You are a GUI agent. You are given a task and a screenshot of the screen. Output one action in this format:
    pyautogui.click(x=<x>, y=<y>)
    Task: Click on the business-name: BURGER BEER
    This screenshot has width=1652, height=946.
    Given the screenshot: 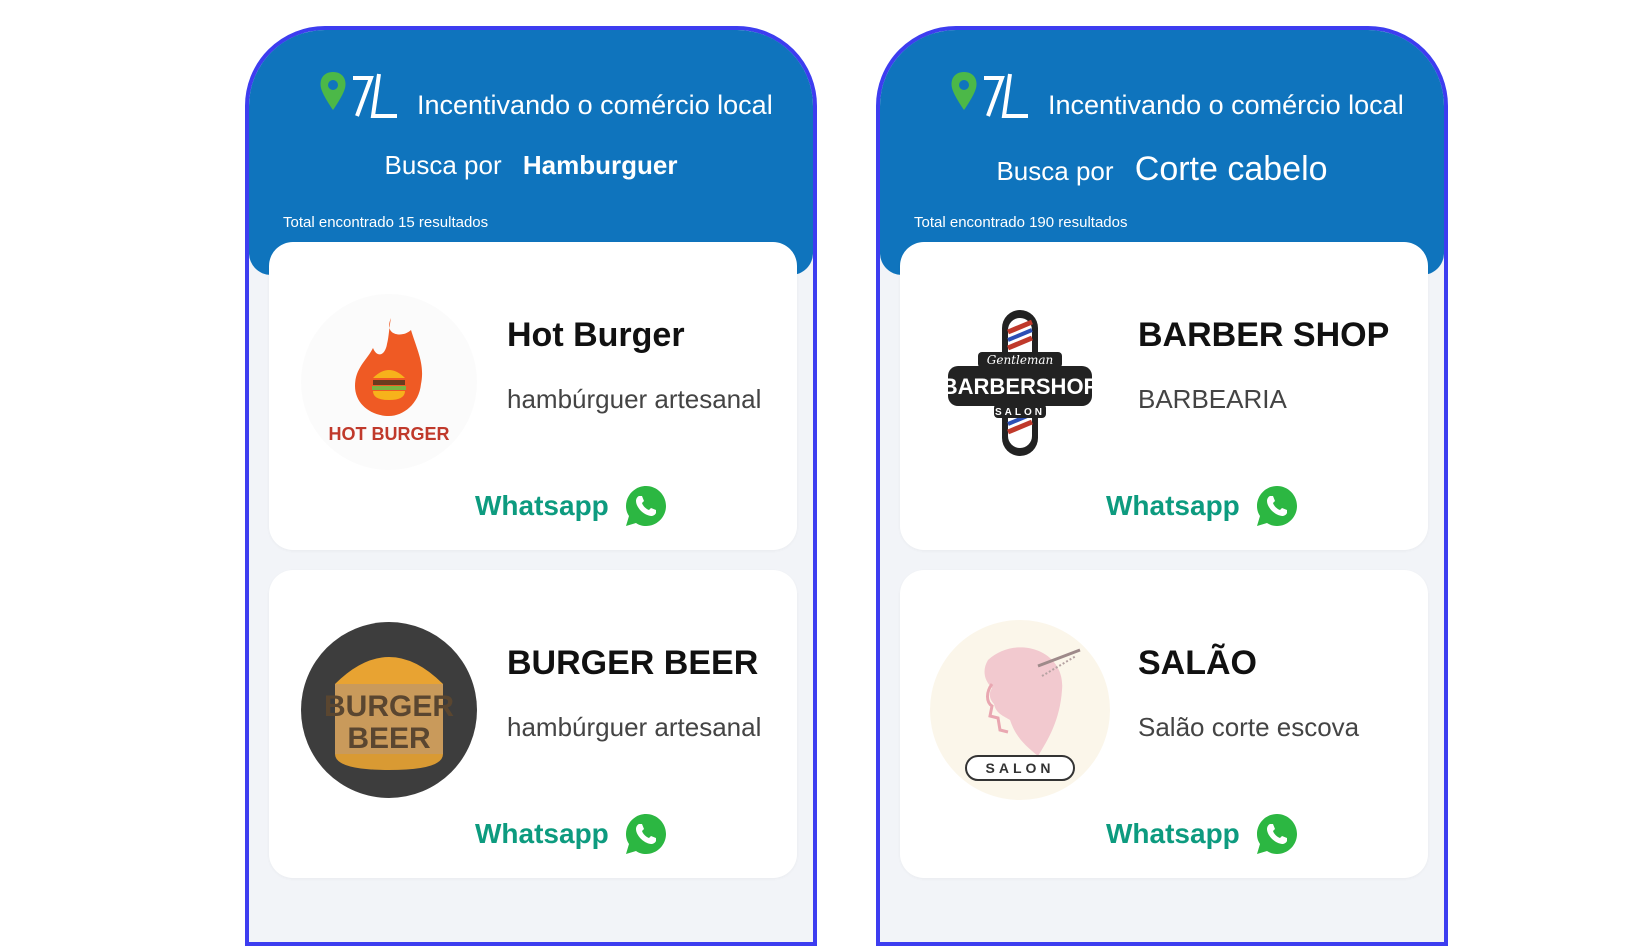 What is the action you would take?
    pyautogui.click(x=633, y=663)
    